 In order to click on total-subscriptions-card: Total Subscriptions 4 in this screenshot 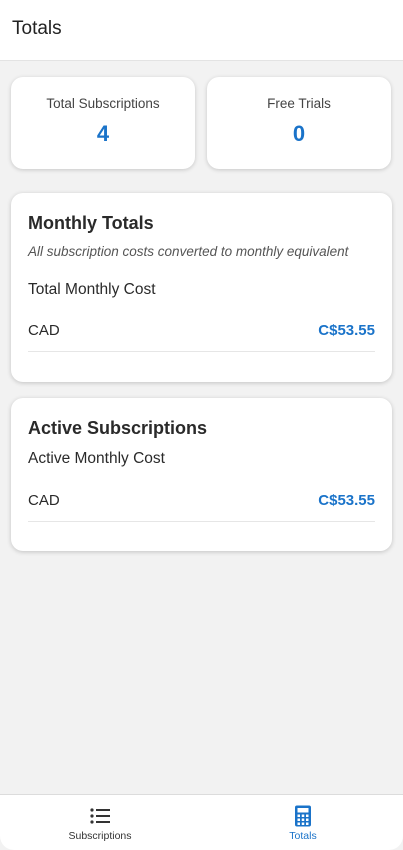, I will do `click(103, 123)`.